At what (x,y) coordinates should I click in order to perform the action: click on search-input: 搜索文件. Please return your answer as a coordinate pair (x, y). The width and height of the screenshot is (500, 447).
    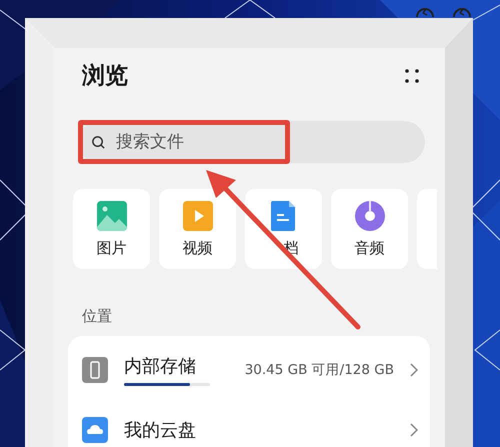
    Looking at the image, I should click on (191, 142).